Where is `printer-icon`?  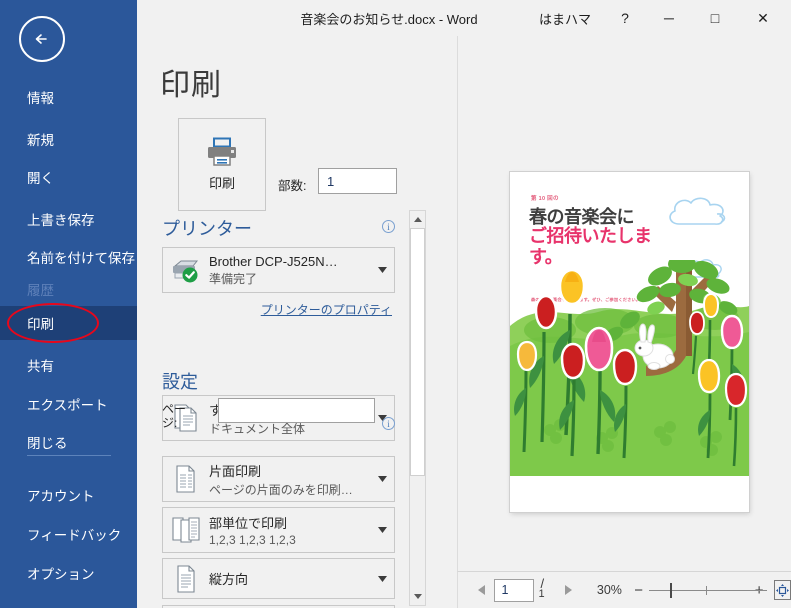
printer-icon is located at coordinates (222, 151).